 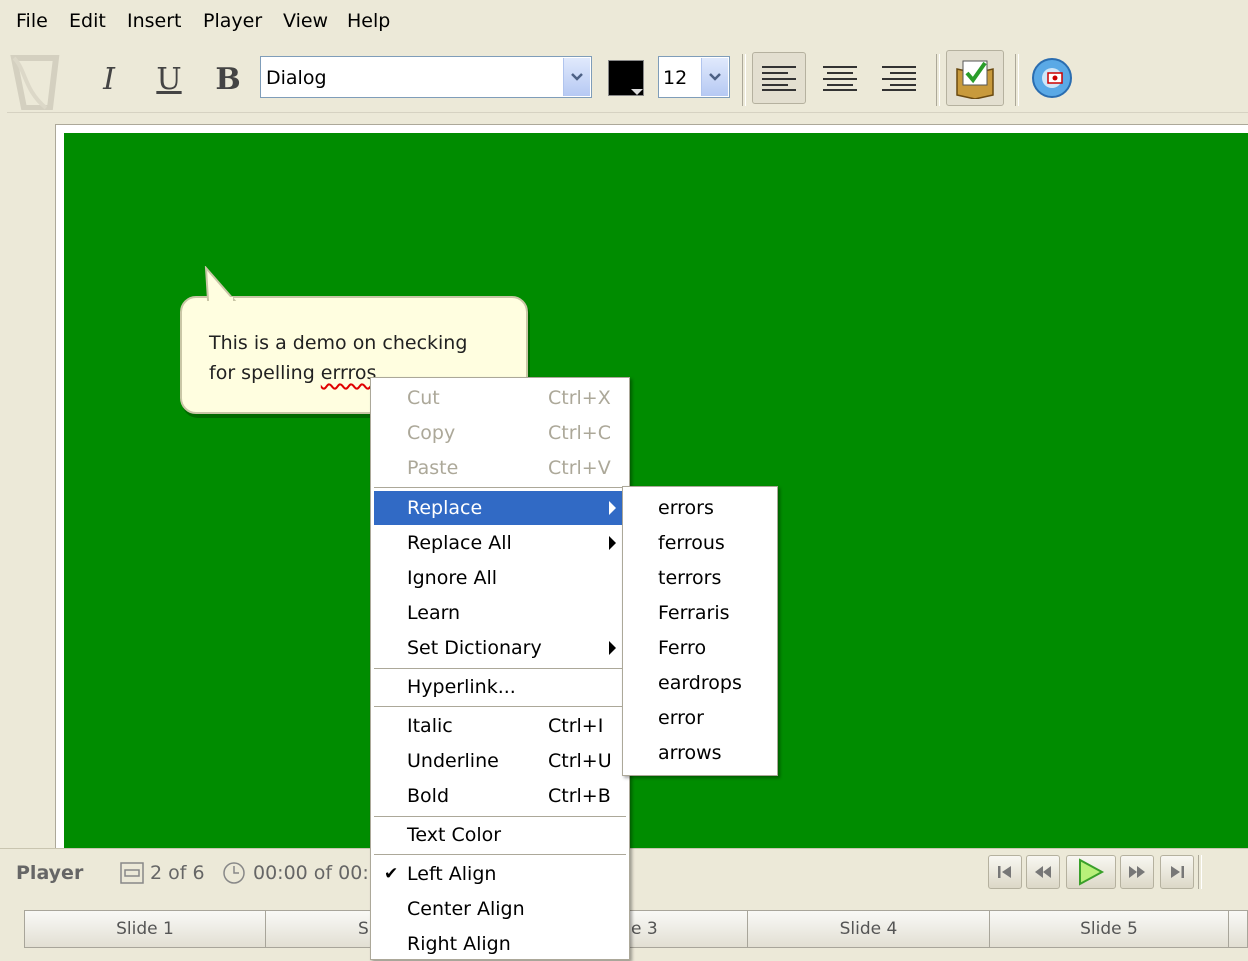 I want to click on suggestion-item: Ferro, so click(x=682, y=648).